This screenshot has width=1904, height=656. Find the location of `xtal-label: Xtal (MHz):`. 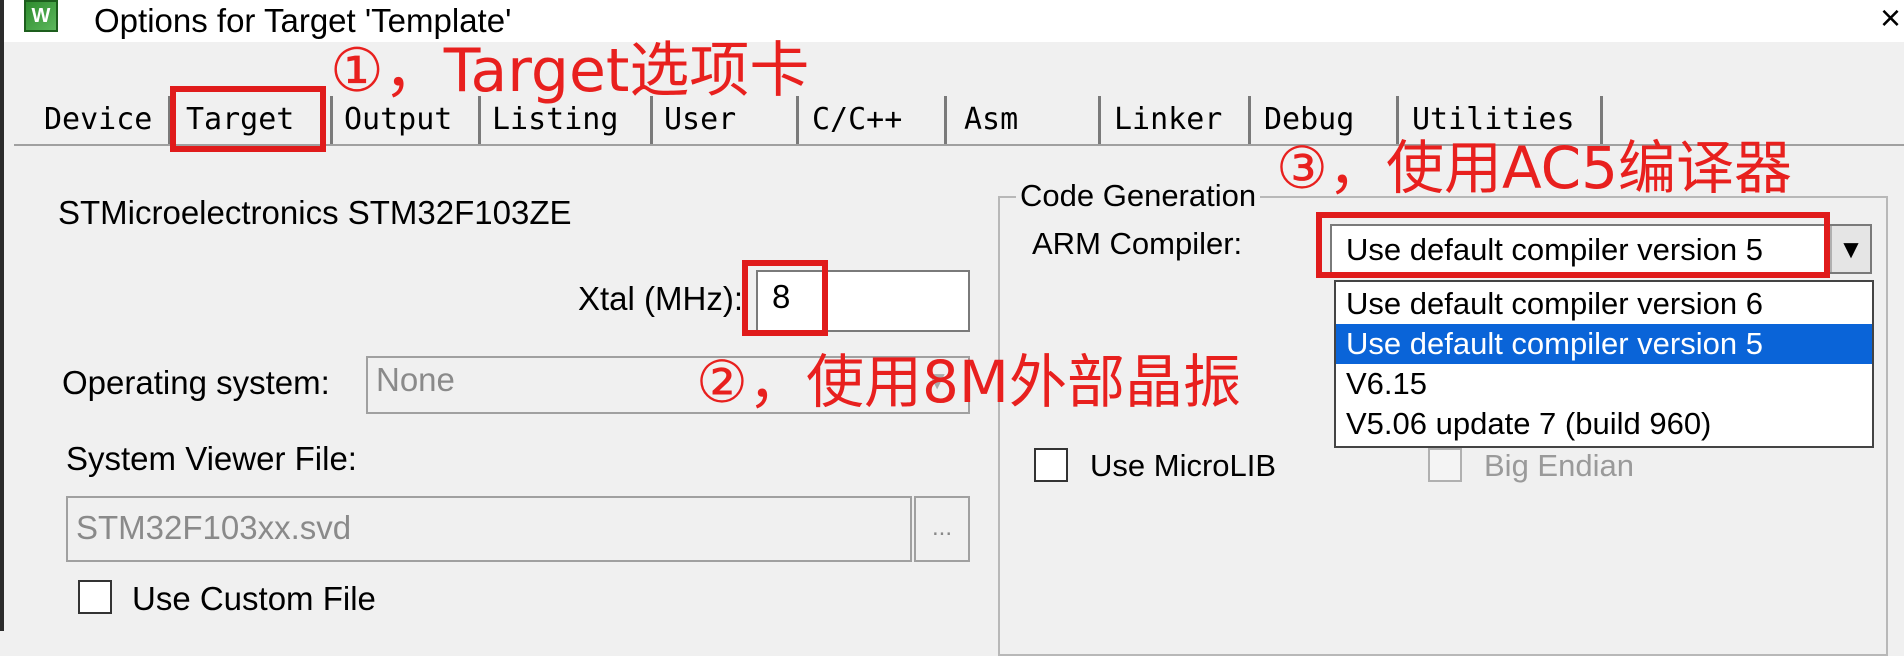

xtal-label: Xtal (MHz): is located at coordinates (660, 298).